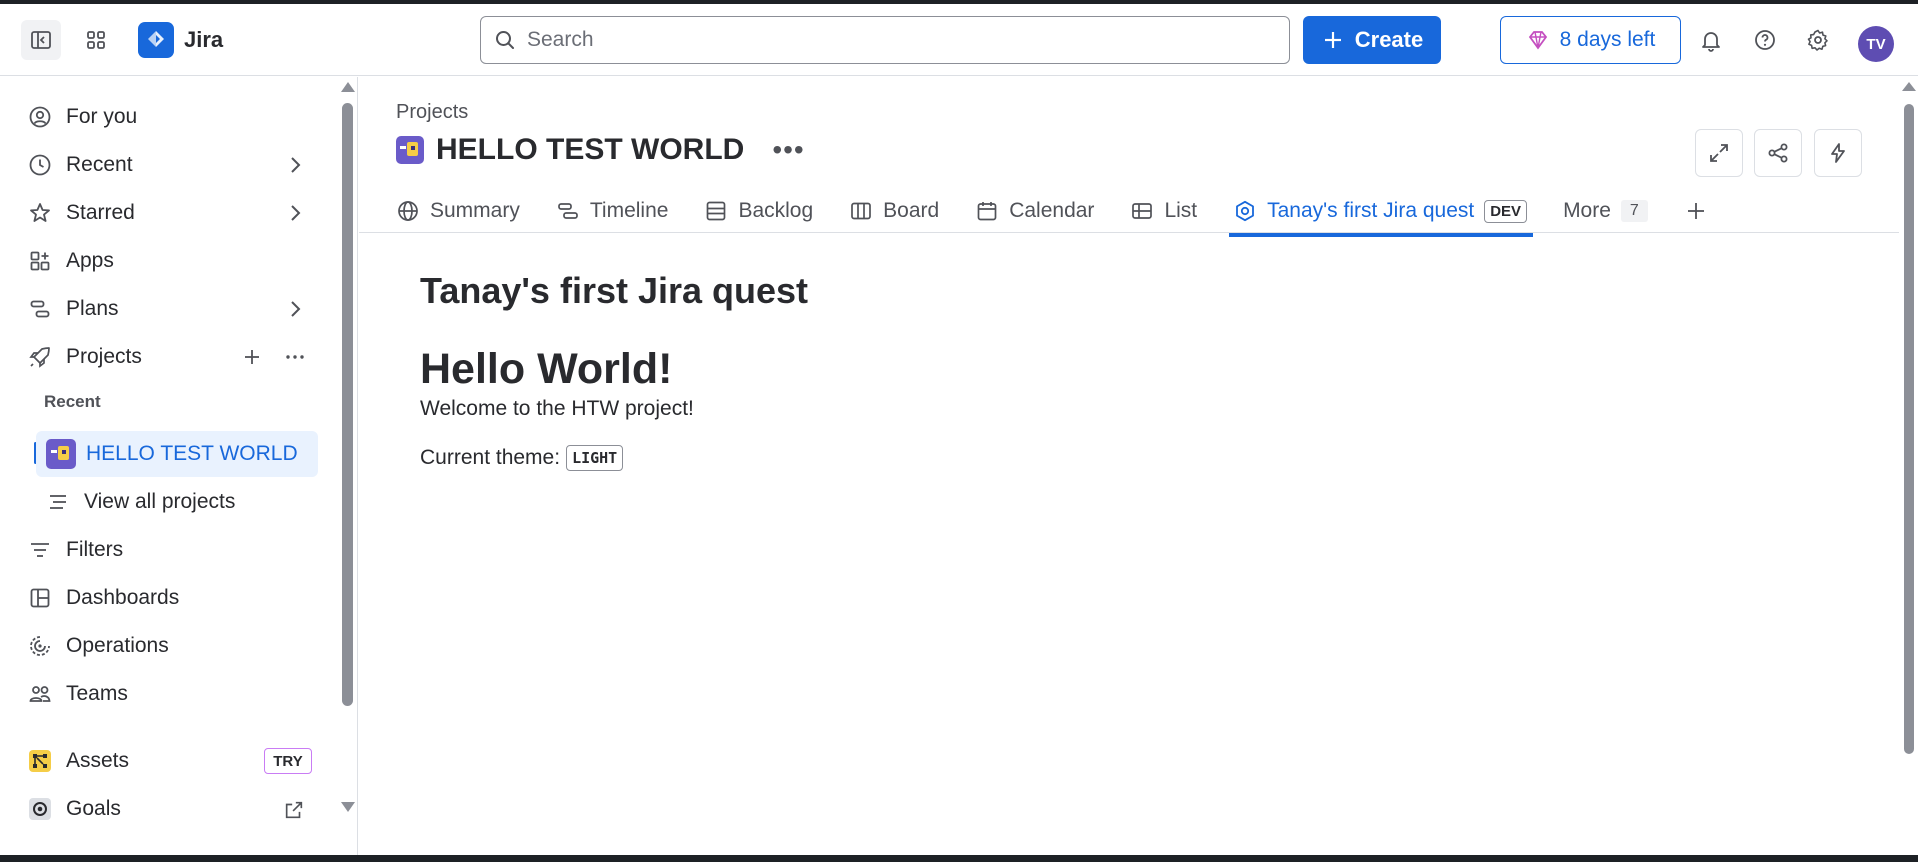 The height and width of the screenshot is (862, 1918). What do you see at coordinates (348, 87) in the screenshot?
I see `scroll-up-arrow-icon` at bounding box center [348, 87].